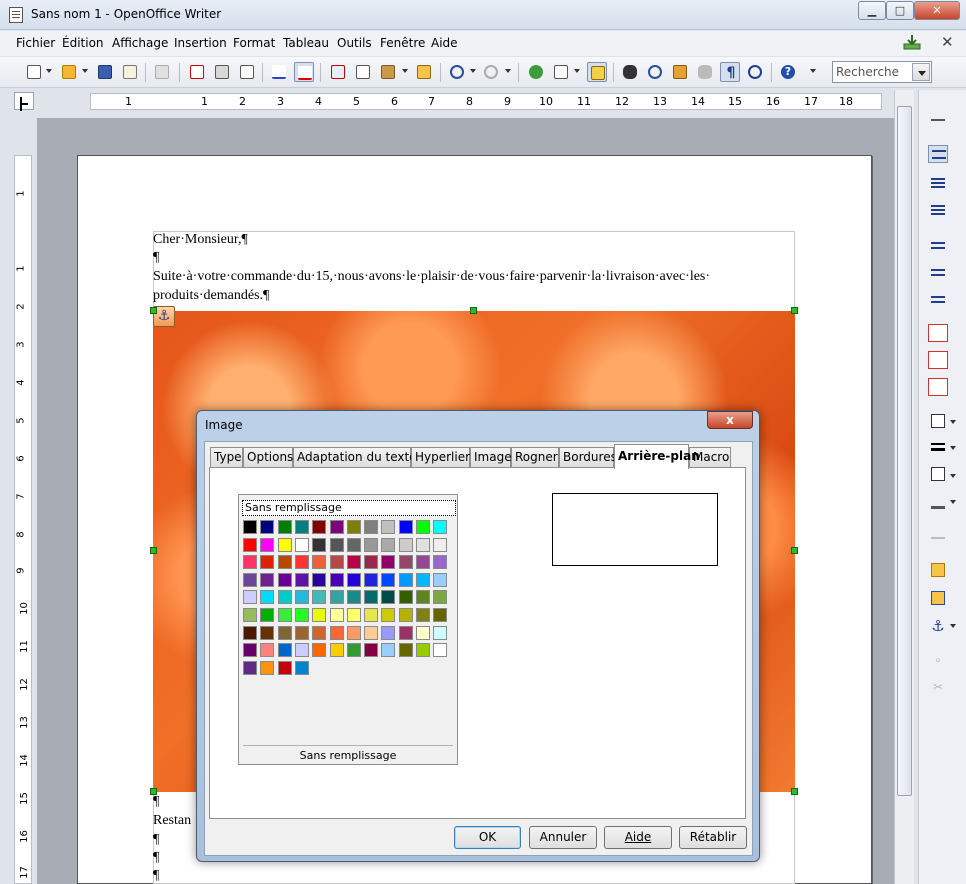 Image resolution: width=966 pixels, height=884 pixels. What do you see at coordinates (162, 72) in the screenshot?
I see `edit-file-icon` at bounding box center [162, 72].